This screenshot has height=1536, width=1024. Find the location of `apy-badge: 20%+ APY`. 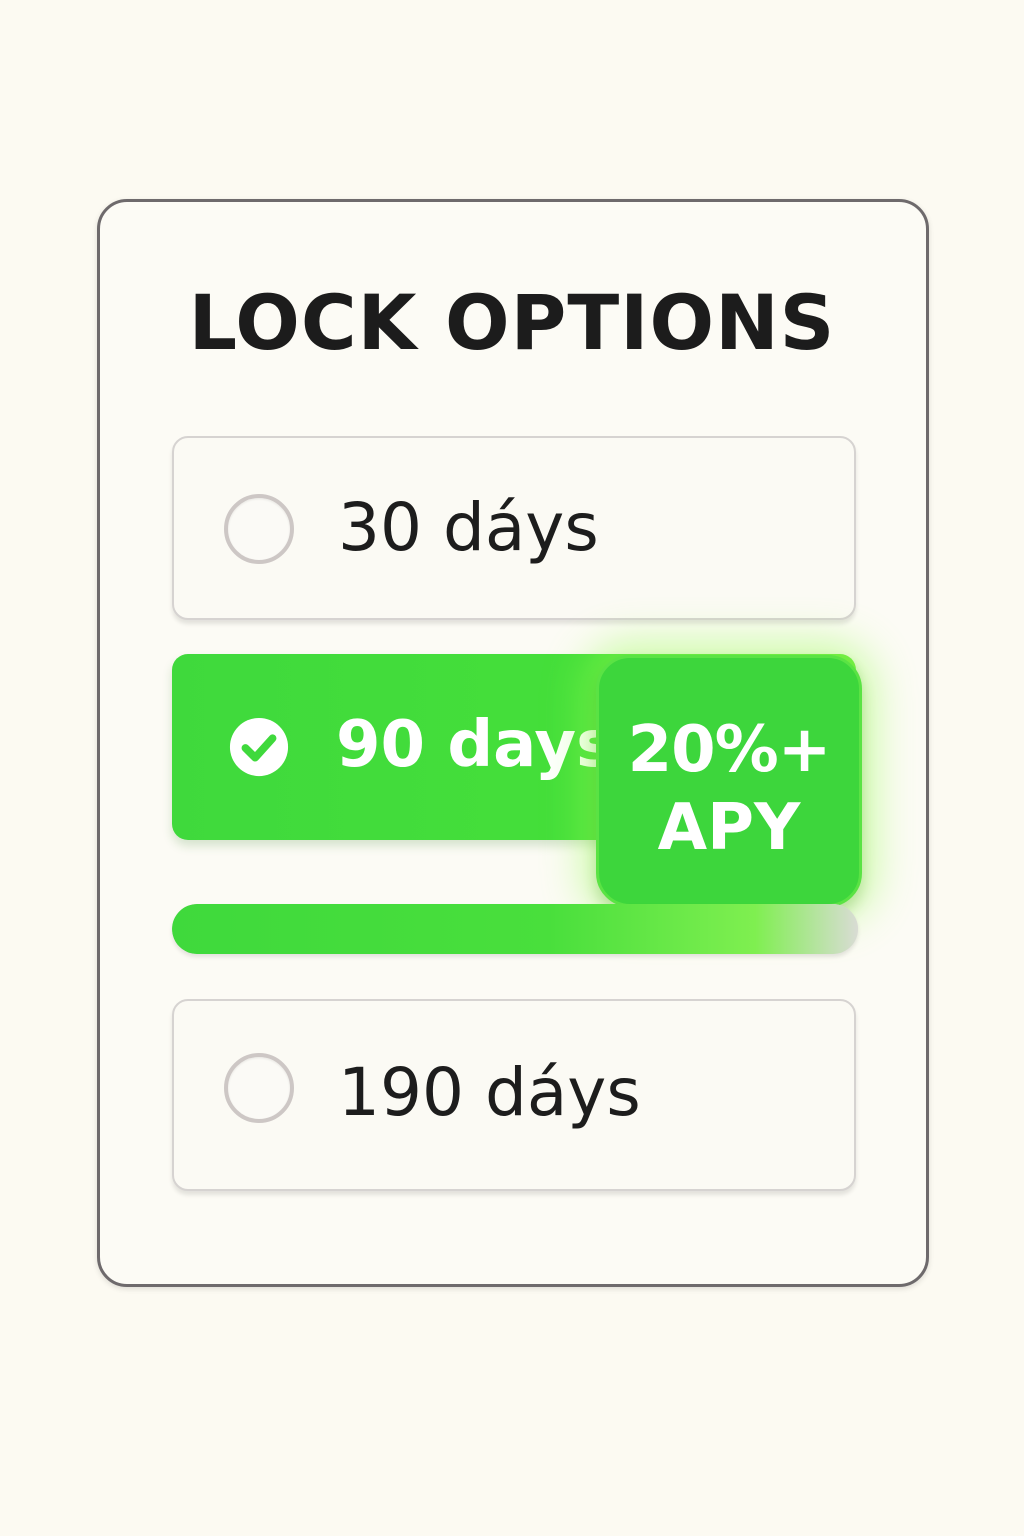

apy-badge: 20%+ APY is located at coordinates (729, 781).